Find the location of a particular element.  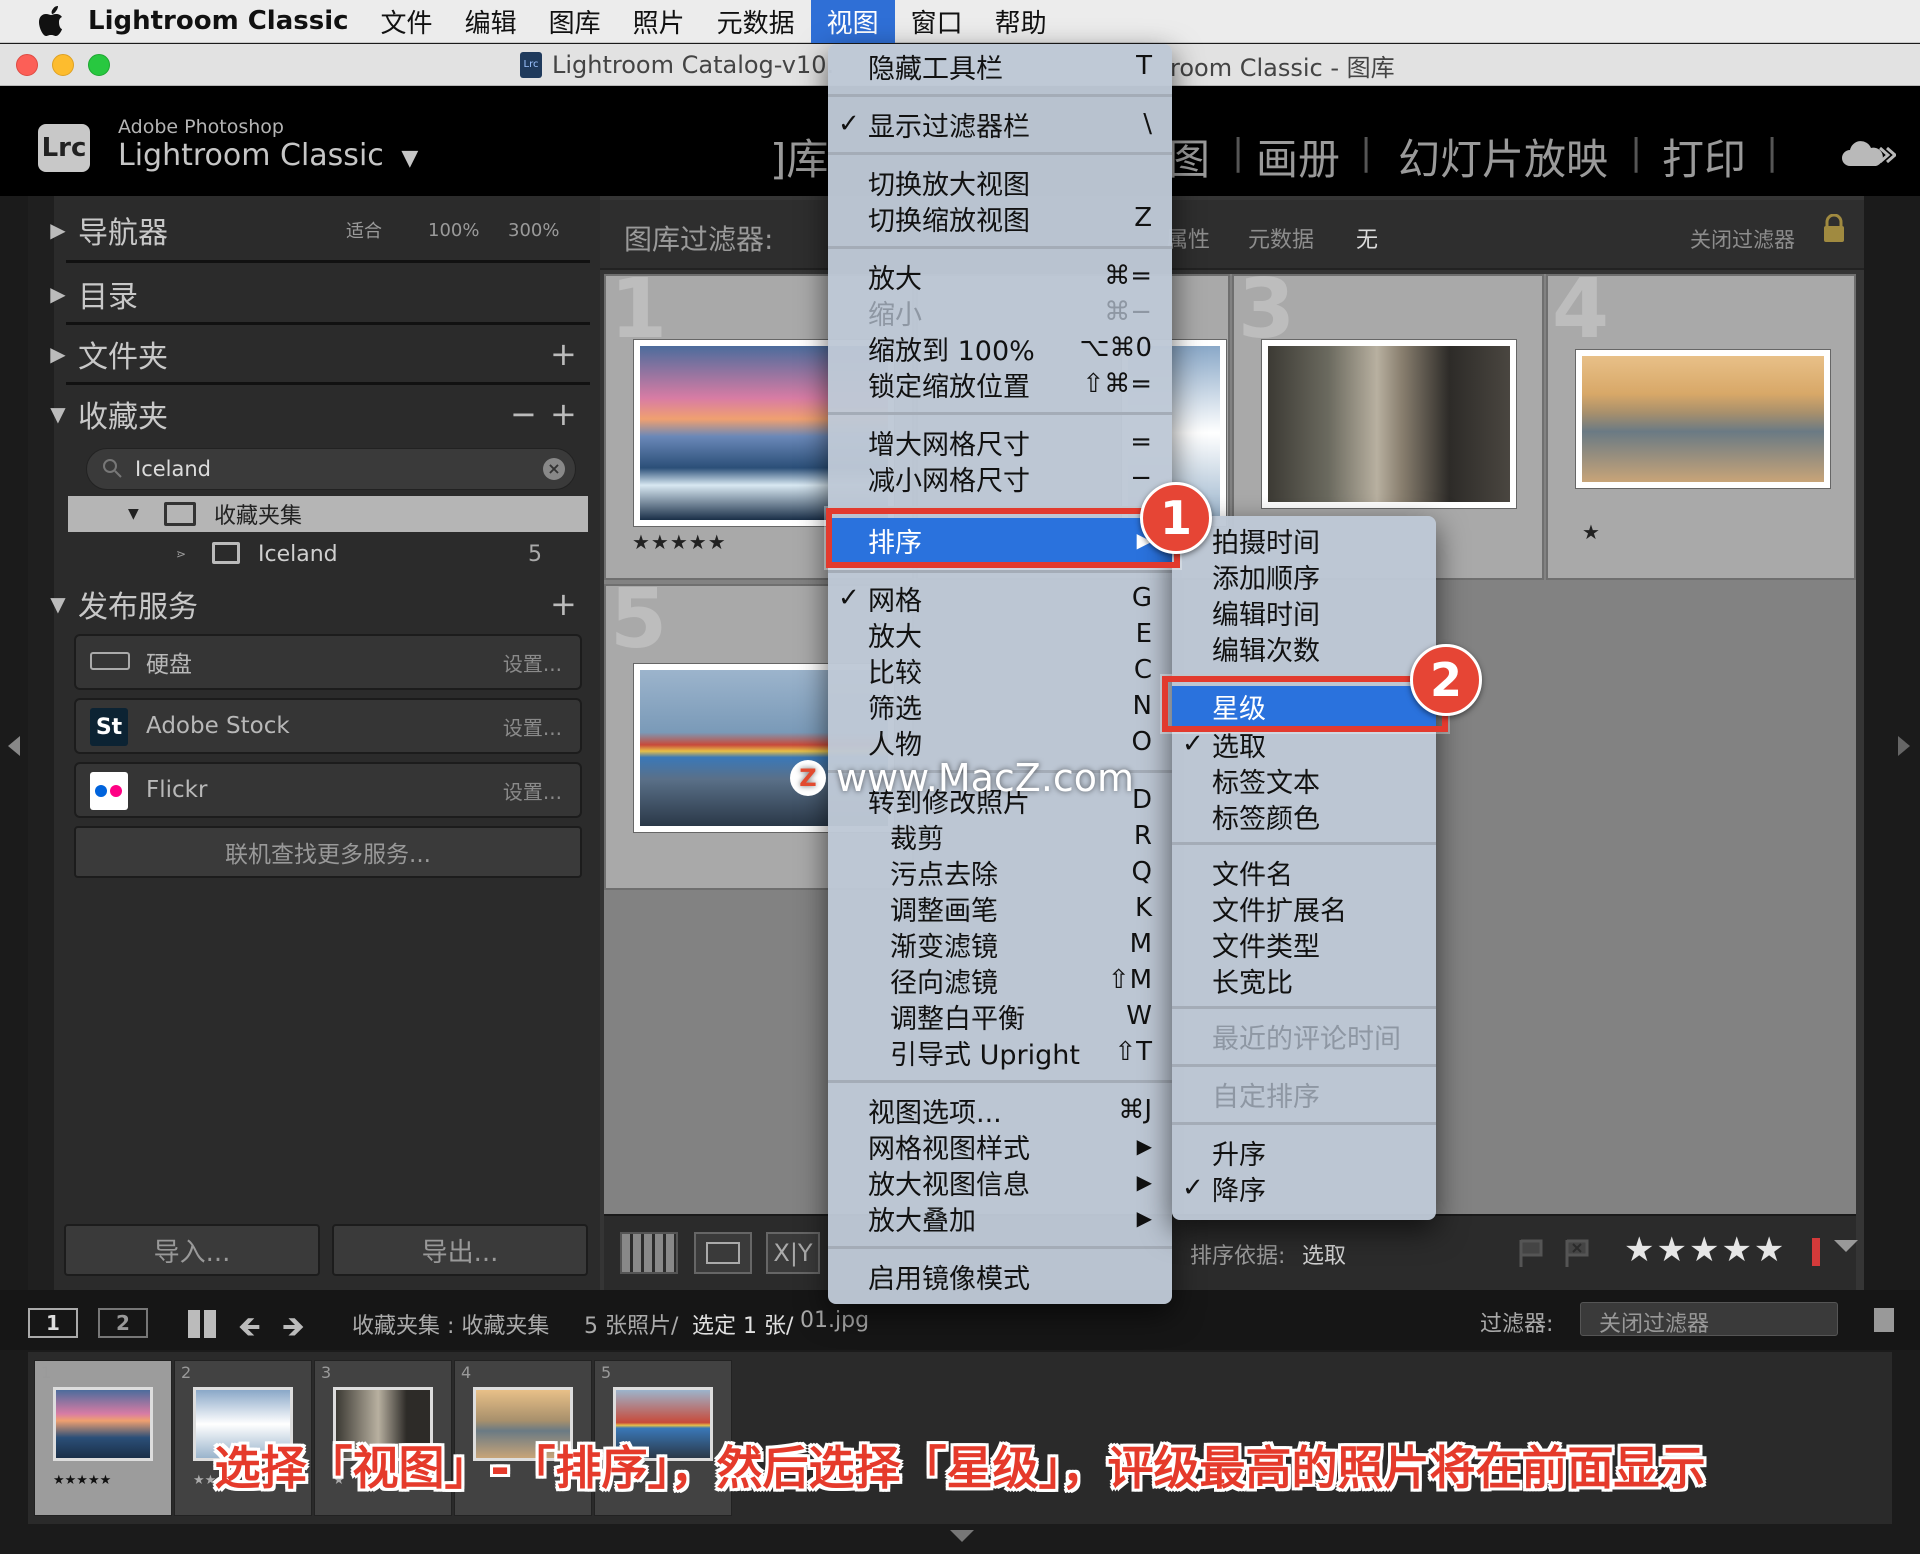

sort-edit-count: 编辑次数 is located at coordinates (1304, 648).